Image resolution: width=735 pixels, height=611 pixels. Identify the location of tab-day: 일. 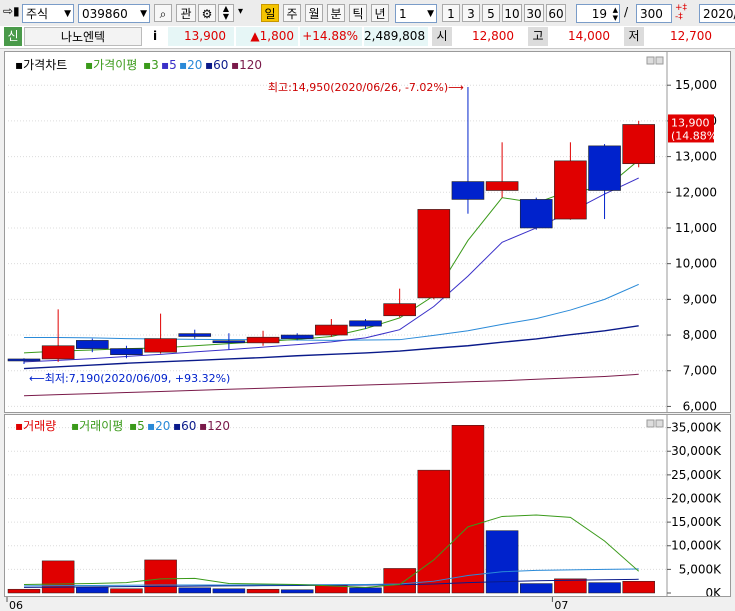
(270, 13).